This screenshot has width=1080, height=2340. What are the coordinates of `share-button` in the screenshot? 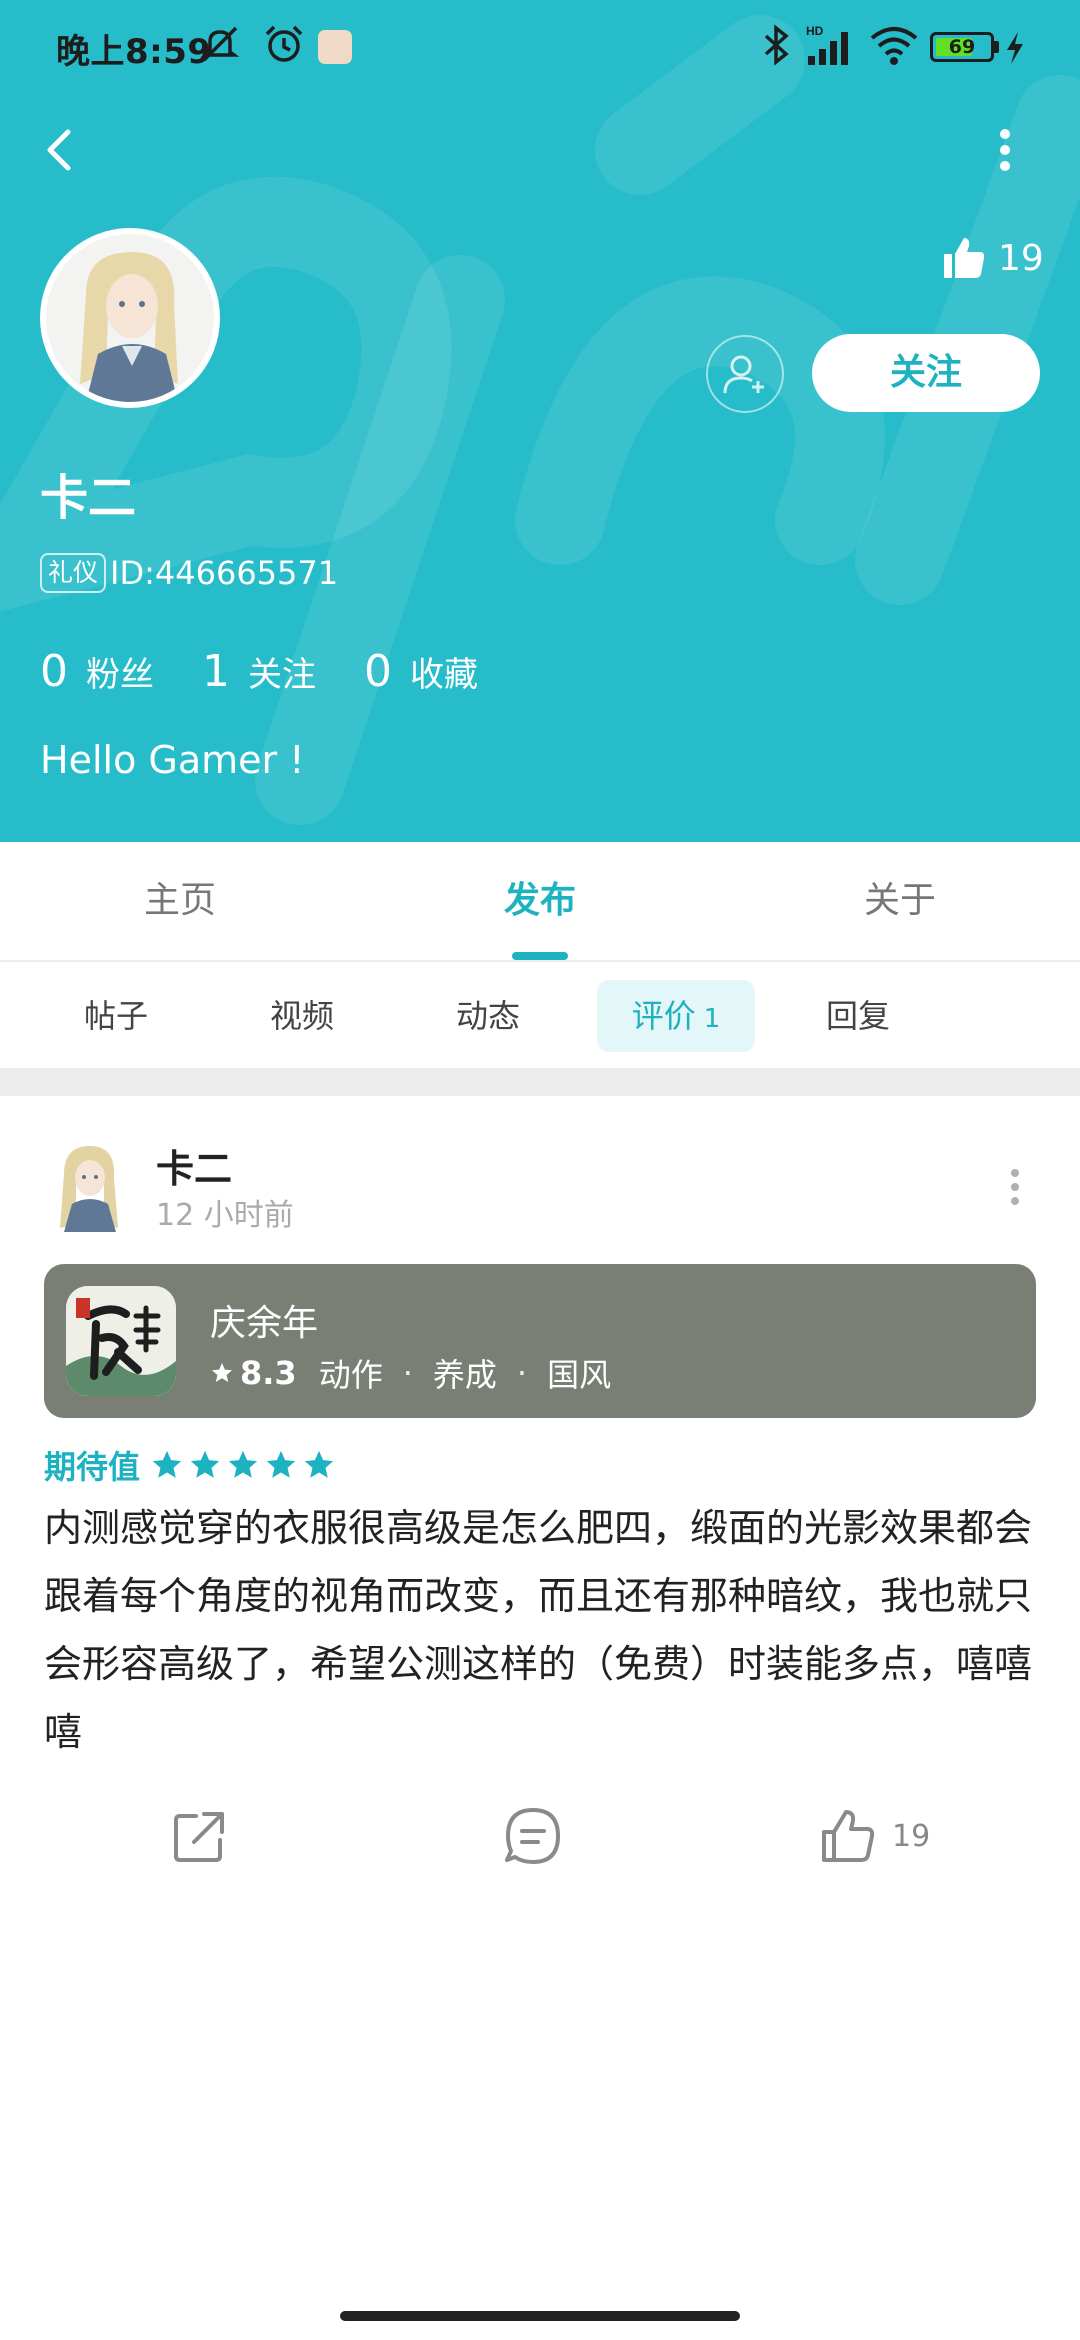 It's located at (200, 1836).